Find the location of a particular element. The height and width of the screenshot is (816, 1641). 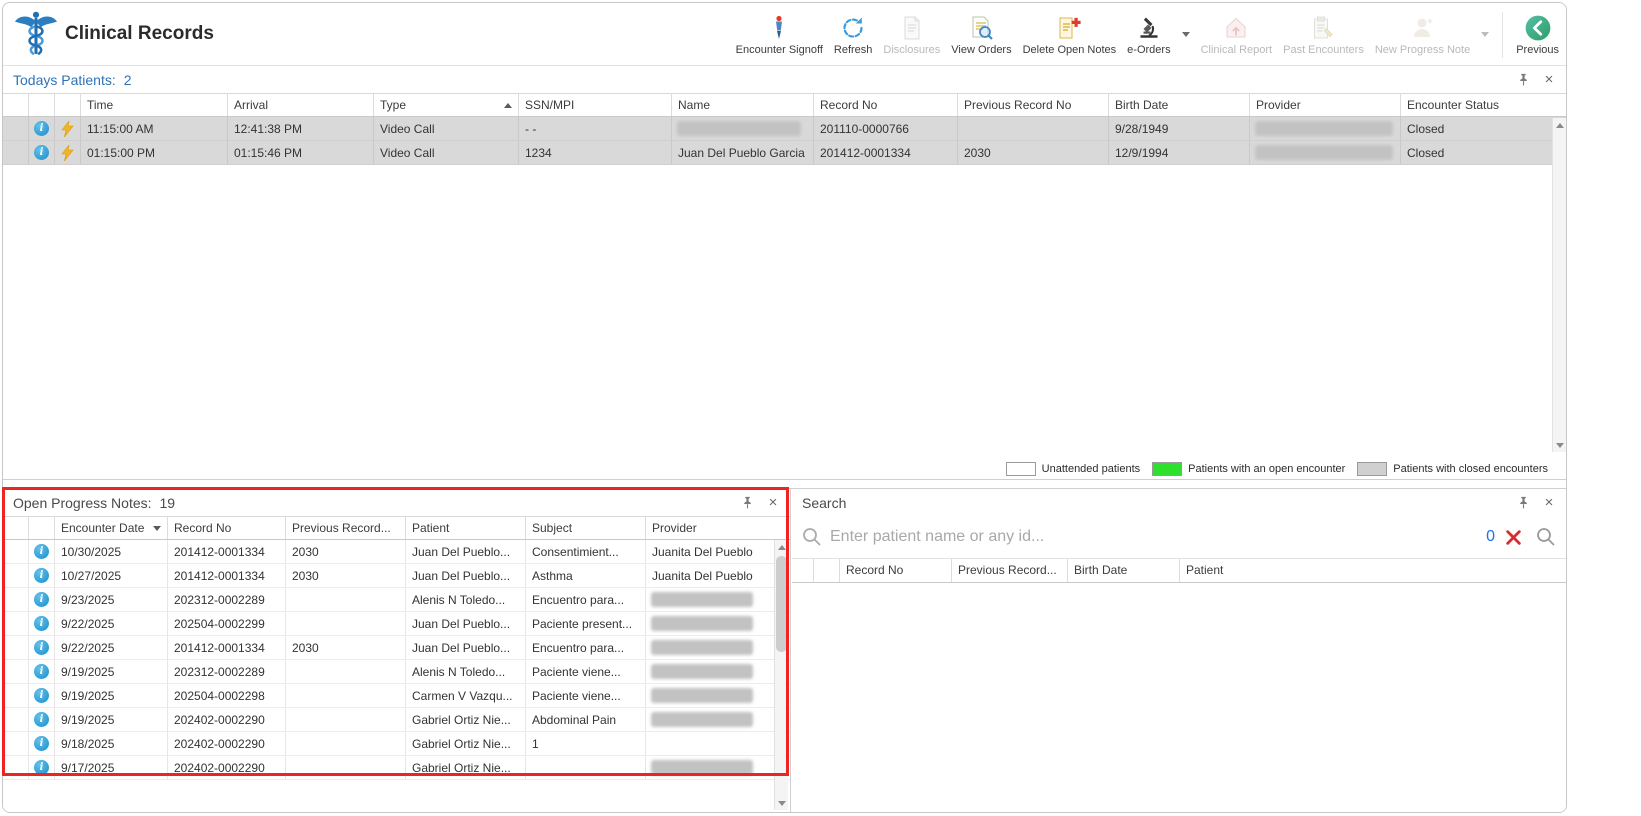

cell-encounter-date: 9/18/2025 is located at coordinates (111, 743).